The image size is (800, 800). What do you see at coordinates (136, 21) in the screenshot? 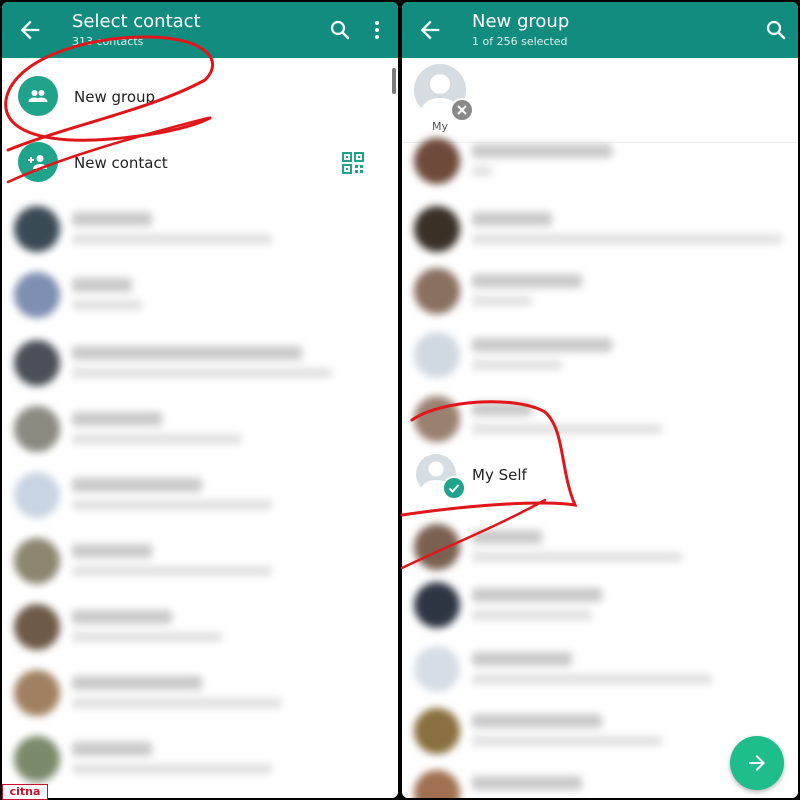
I see `page-title: Select contact` at bounding box center [136, 21].